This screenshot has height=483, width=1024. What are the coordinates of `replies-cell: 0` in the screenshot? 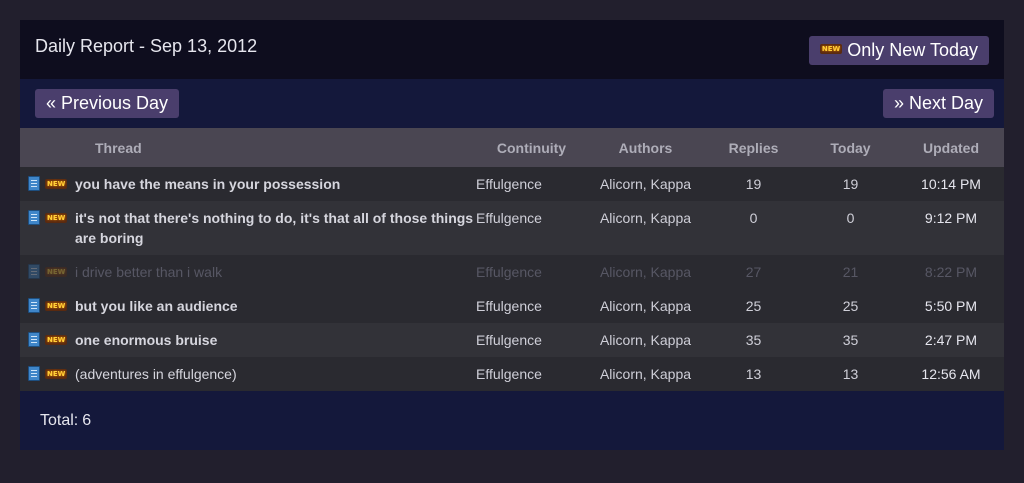 It's located at (753, 218).